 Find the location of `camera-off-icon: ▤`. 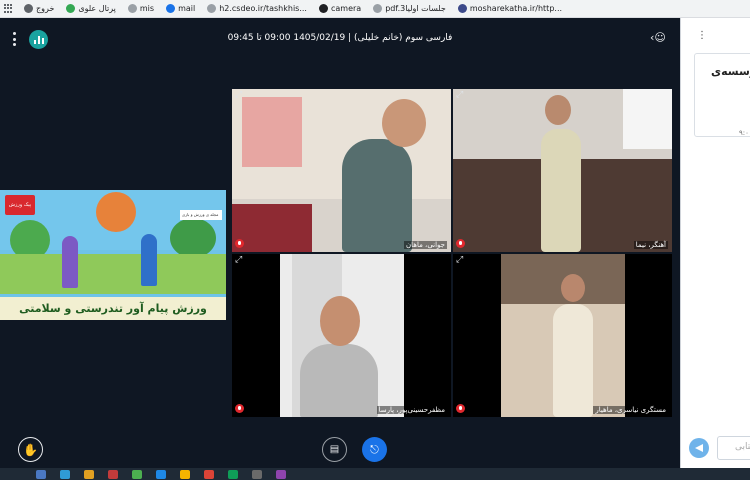

camera-off-icon: ▤ is located at coordinates (334, 449).